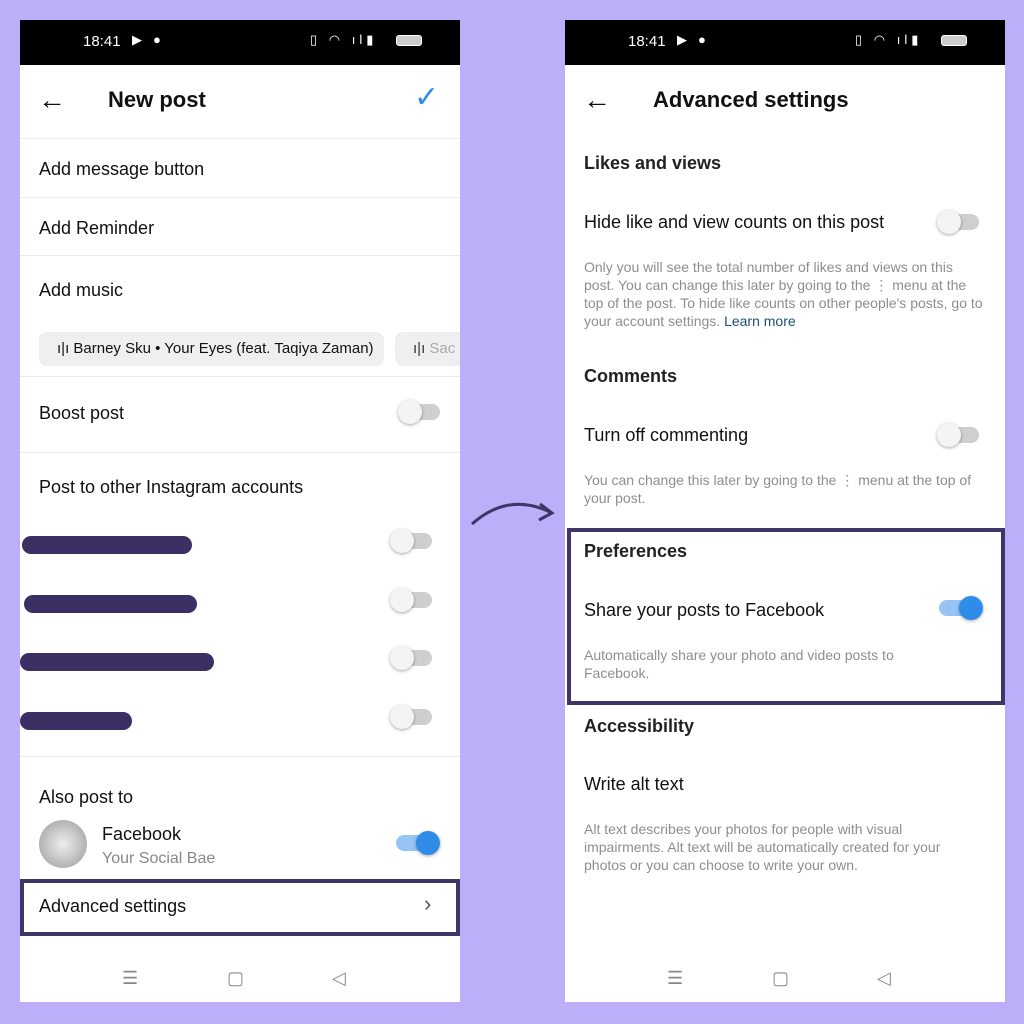 The image size is (1024, 1024). What do you see at coordinates (171, 487) in the screenshot?
I see `other-accounts-label: Post to other Instagram accounts` at bounding box center [171, 487].